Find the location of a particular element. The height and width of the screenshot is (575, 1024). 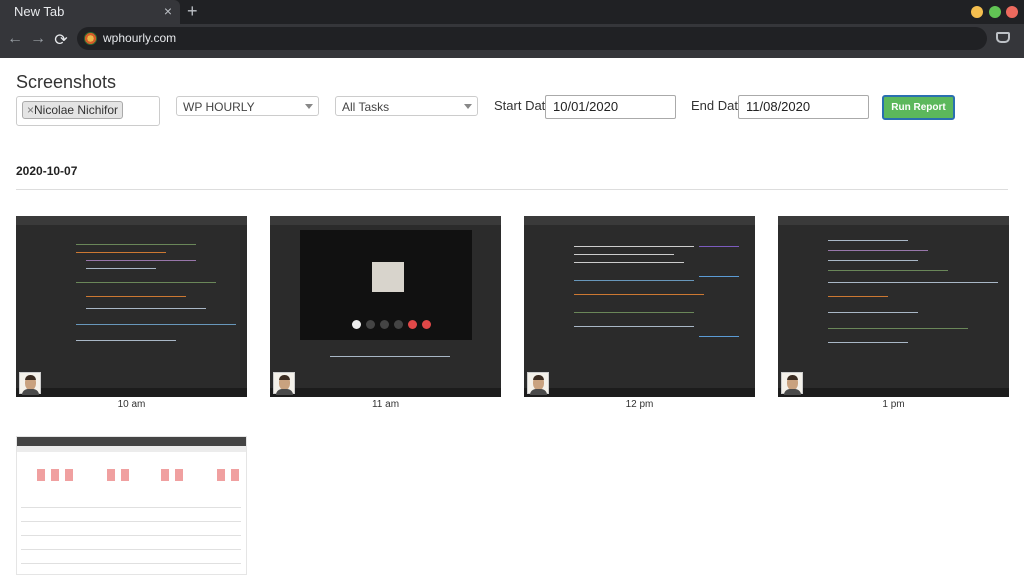

close-tab-icon: × is located at coordinates (168, 11).